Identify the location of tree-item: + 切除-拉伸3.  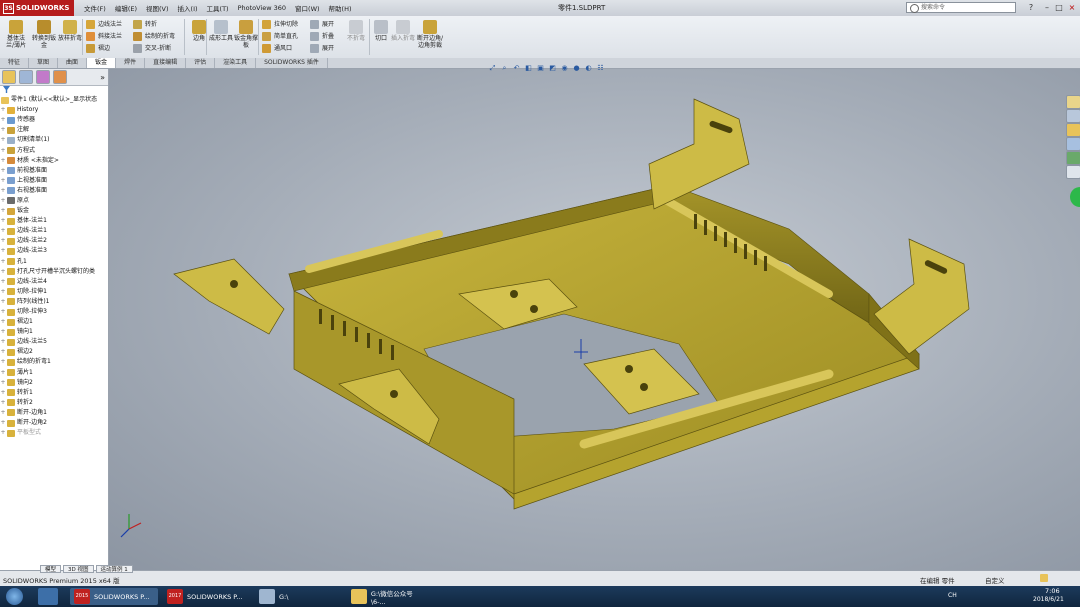
(54, 312).